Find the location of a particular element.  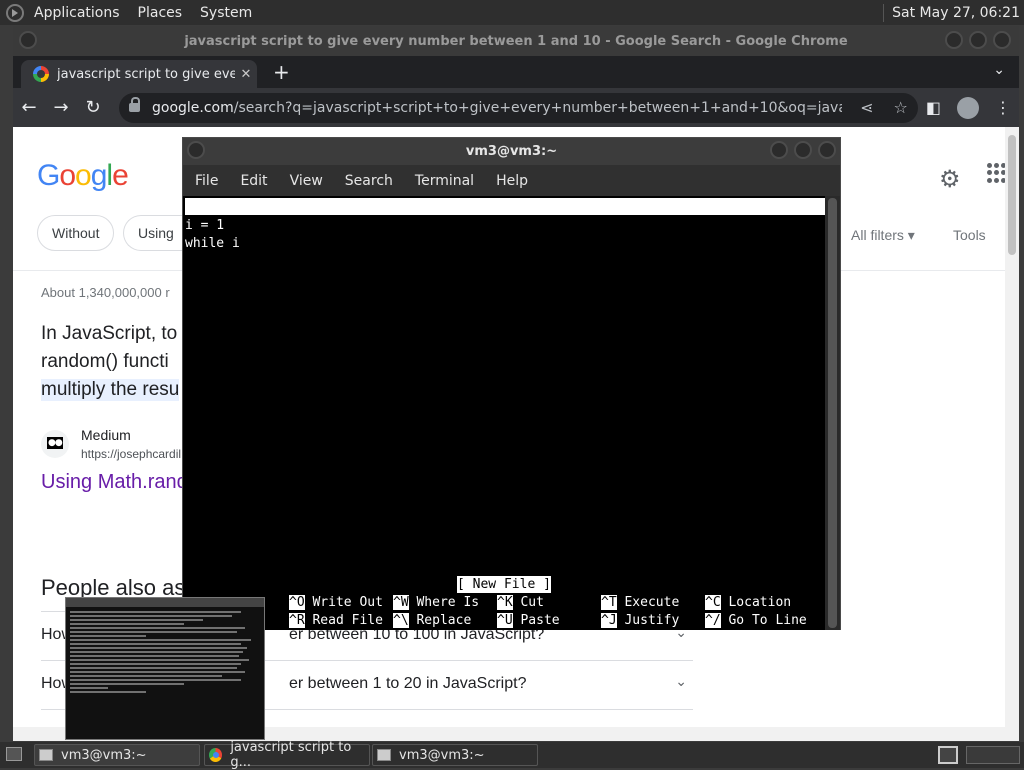

menu-system: System is located at coordinates (226, 13).